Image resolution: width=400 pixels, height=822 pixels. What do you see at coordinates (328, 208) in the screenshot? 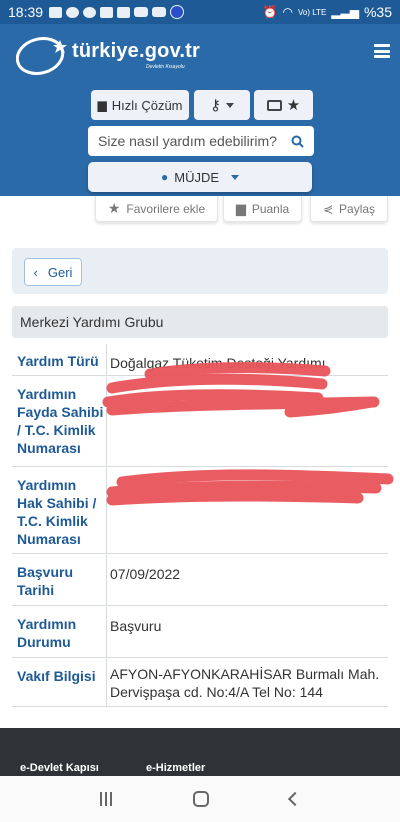
I see `share-icon: ⋞` at bounding box center [328, 208].